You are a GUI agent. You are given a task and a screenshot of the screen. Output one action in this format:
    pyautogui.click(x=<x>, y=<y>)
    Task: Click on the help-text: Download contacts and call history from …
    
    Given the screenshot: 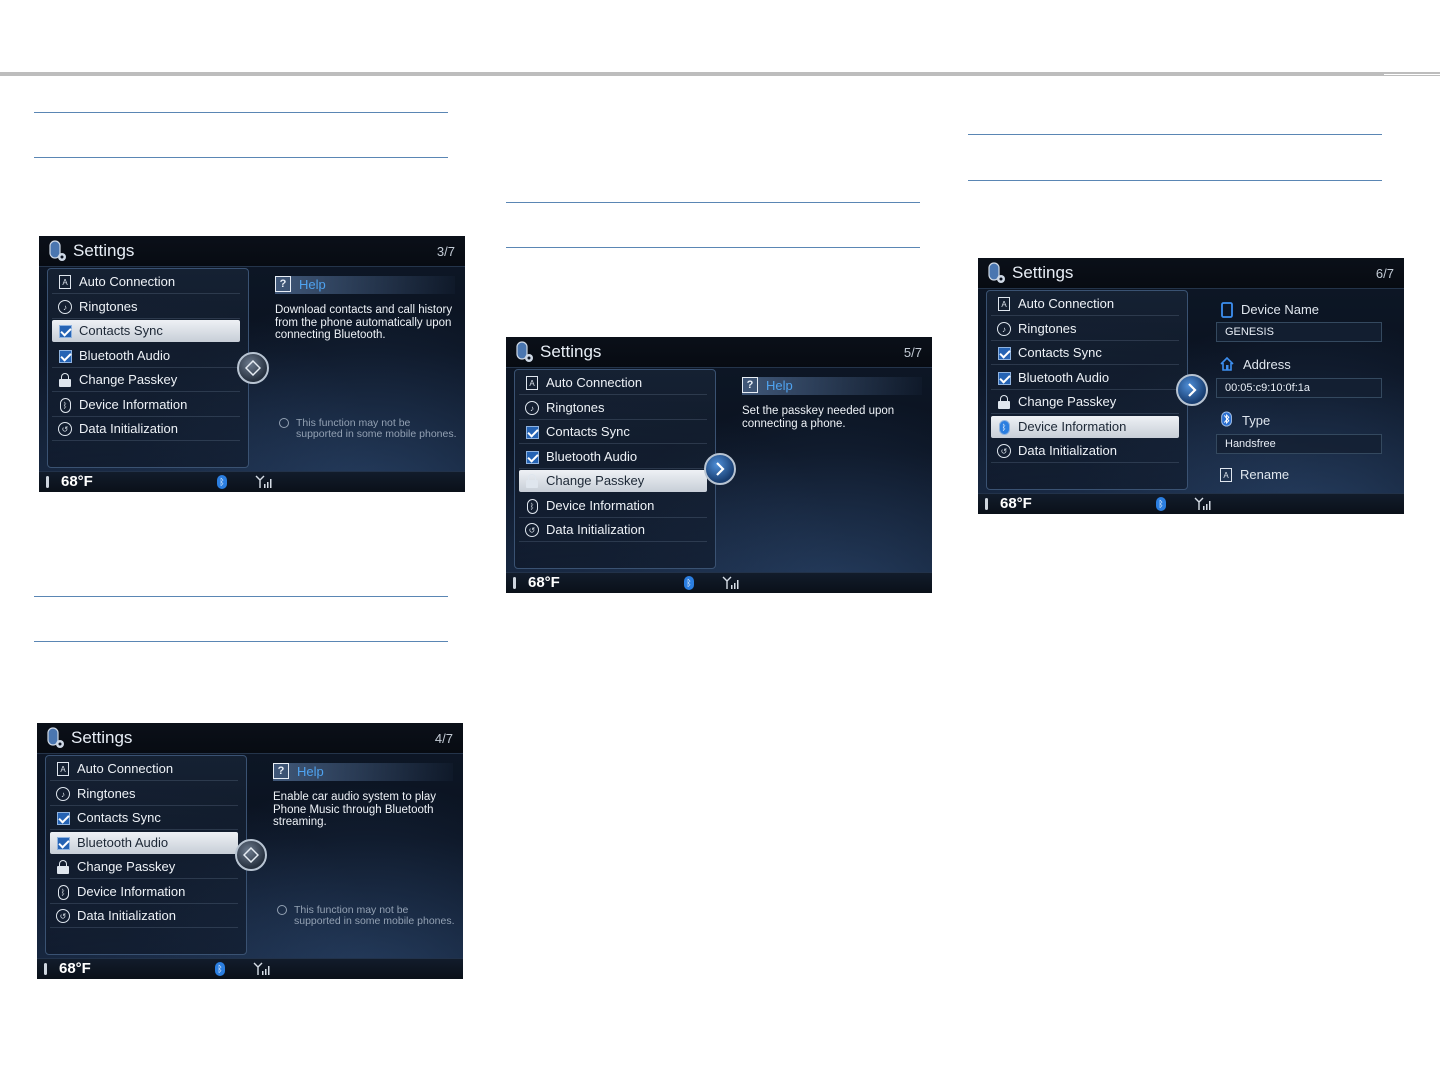 What is the action you would take?
    pyautogui.click(x=364, y=322)
    